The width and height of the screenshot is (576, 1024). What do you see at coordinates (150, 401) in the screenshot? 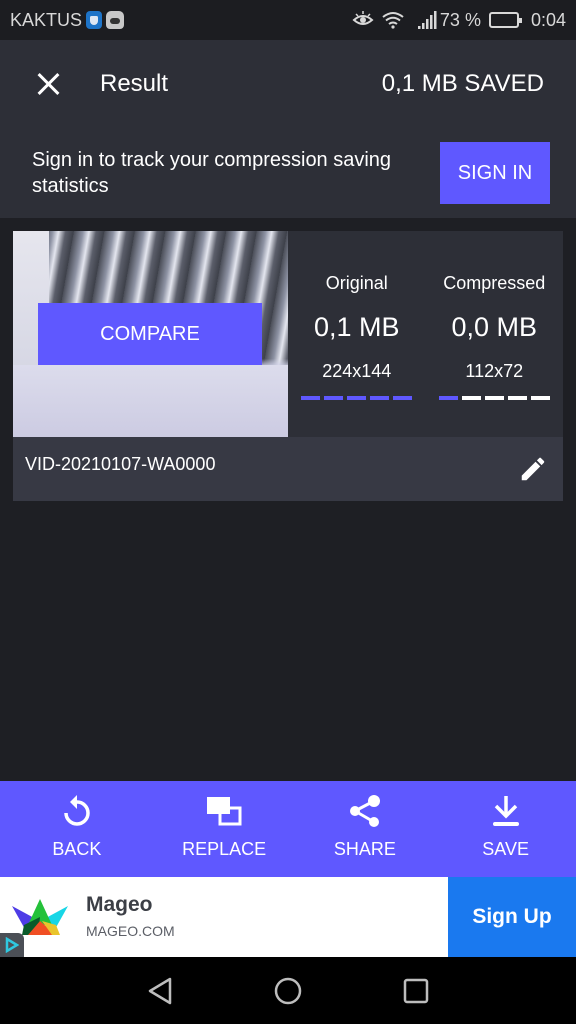
I see `thumbnail-snow` at bounding box center [150, 401].